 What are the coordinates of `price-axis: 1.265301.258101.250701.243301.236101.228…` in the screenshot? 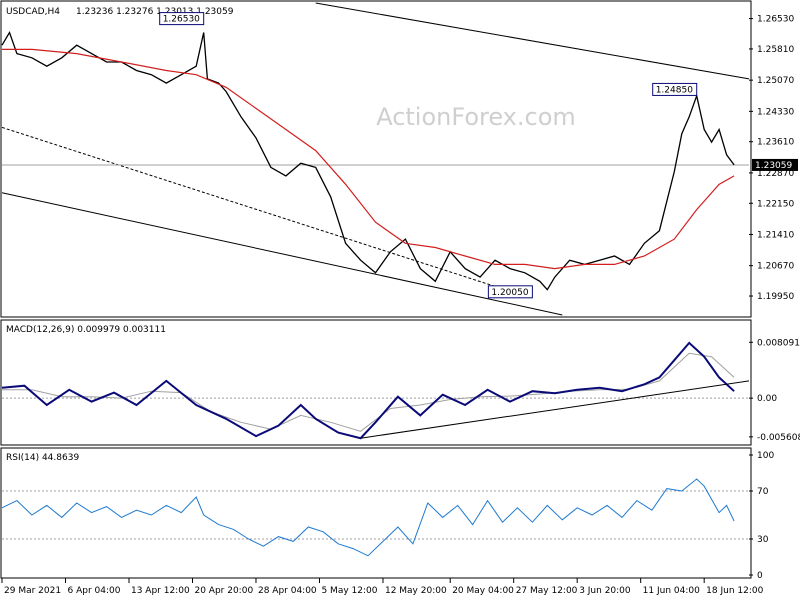 It's located at (773, 158).